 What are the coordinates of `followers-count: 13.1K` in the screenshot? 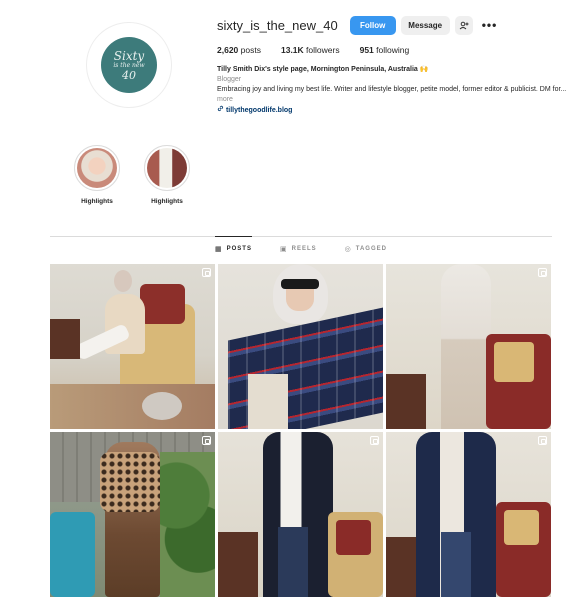 It's located at (292, 50).